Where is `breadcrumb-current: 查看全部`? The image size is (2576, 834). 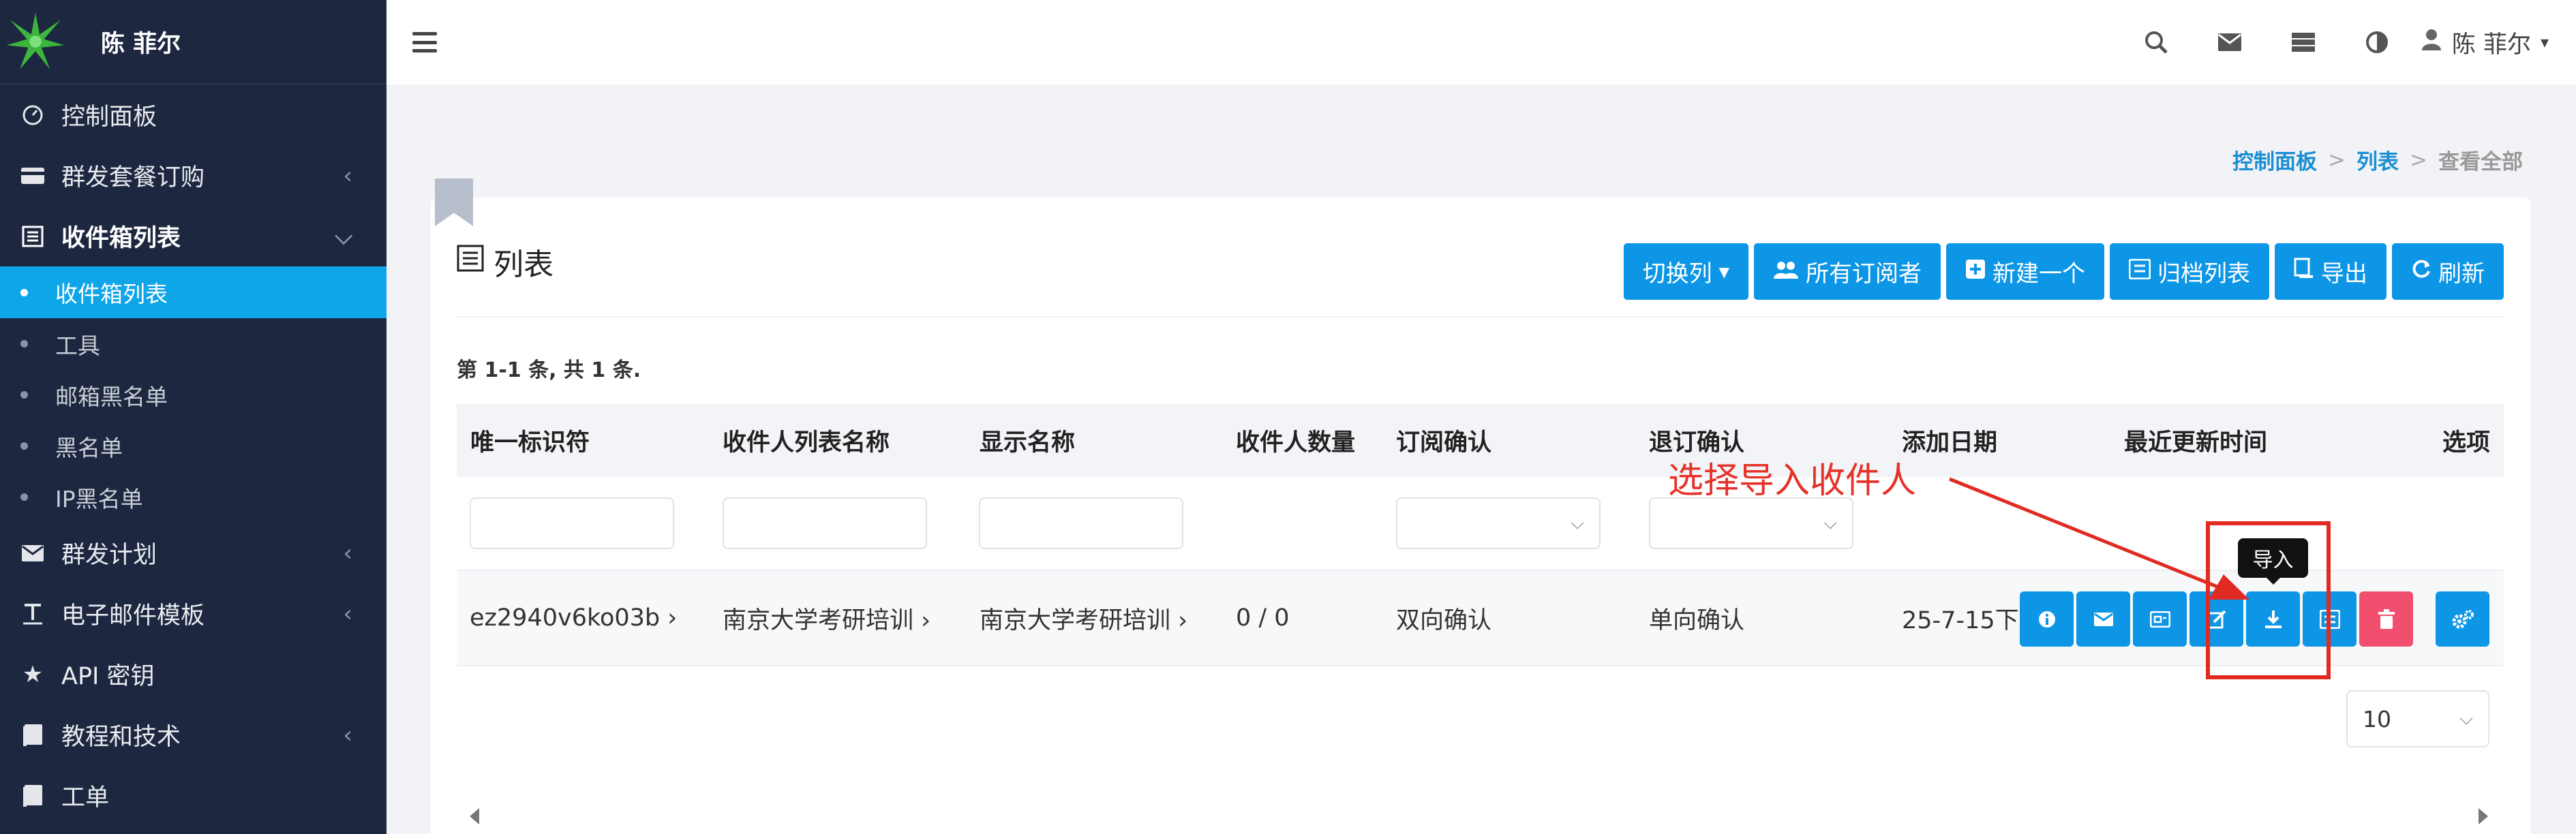 breadcrumb-current: 查看全部 is located at coordinates (2481, 162).